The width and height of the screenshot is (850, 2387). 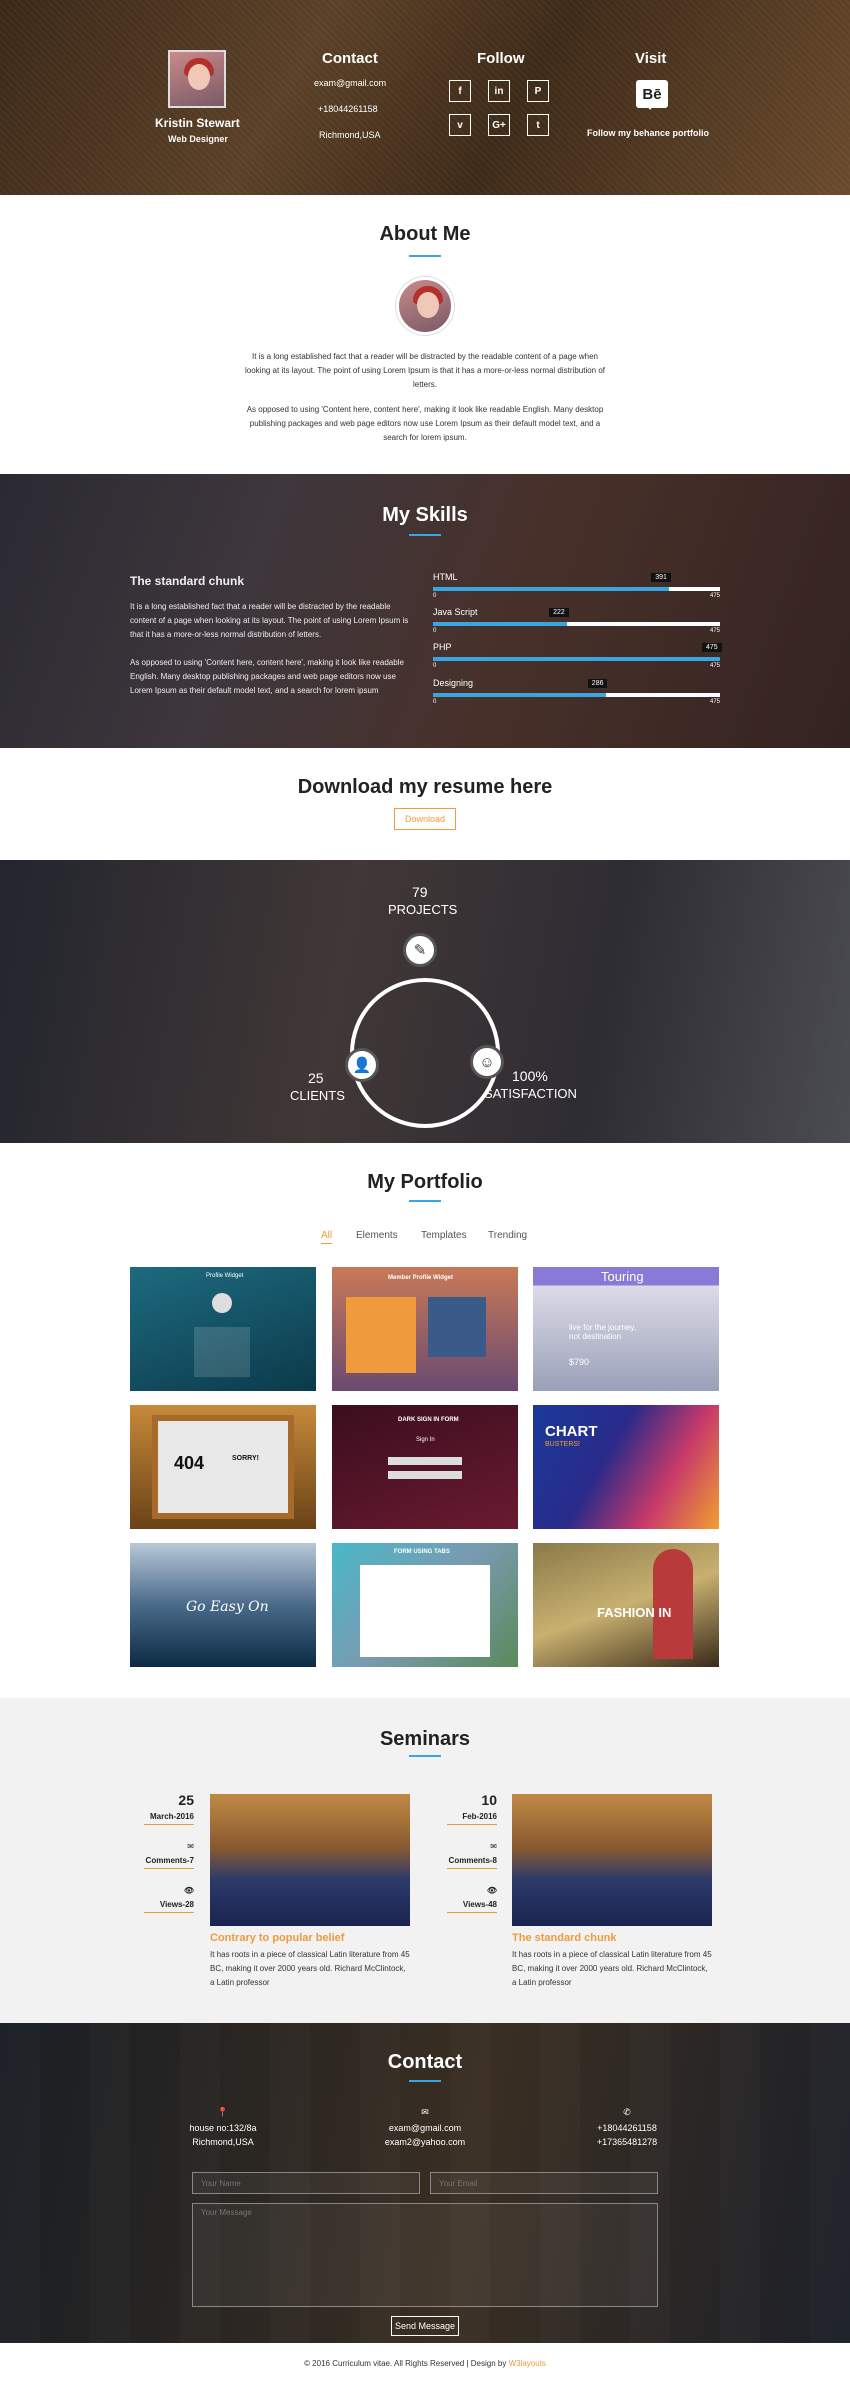 I want to click on visit-heading: Visit, so click(x=651, y=58).